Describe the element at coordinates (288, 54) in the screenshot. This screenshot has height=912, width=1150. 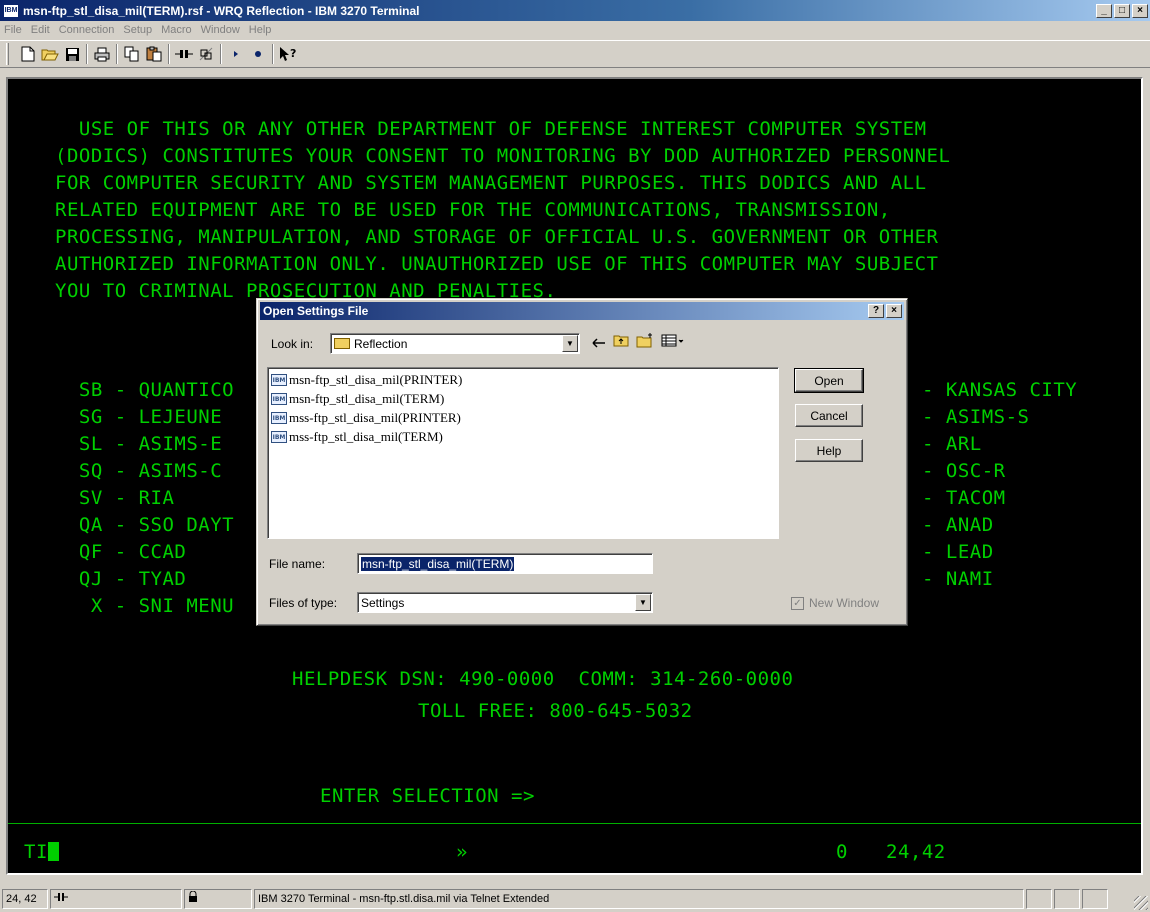
I see `context-help-icon: ?` at that location.